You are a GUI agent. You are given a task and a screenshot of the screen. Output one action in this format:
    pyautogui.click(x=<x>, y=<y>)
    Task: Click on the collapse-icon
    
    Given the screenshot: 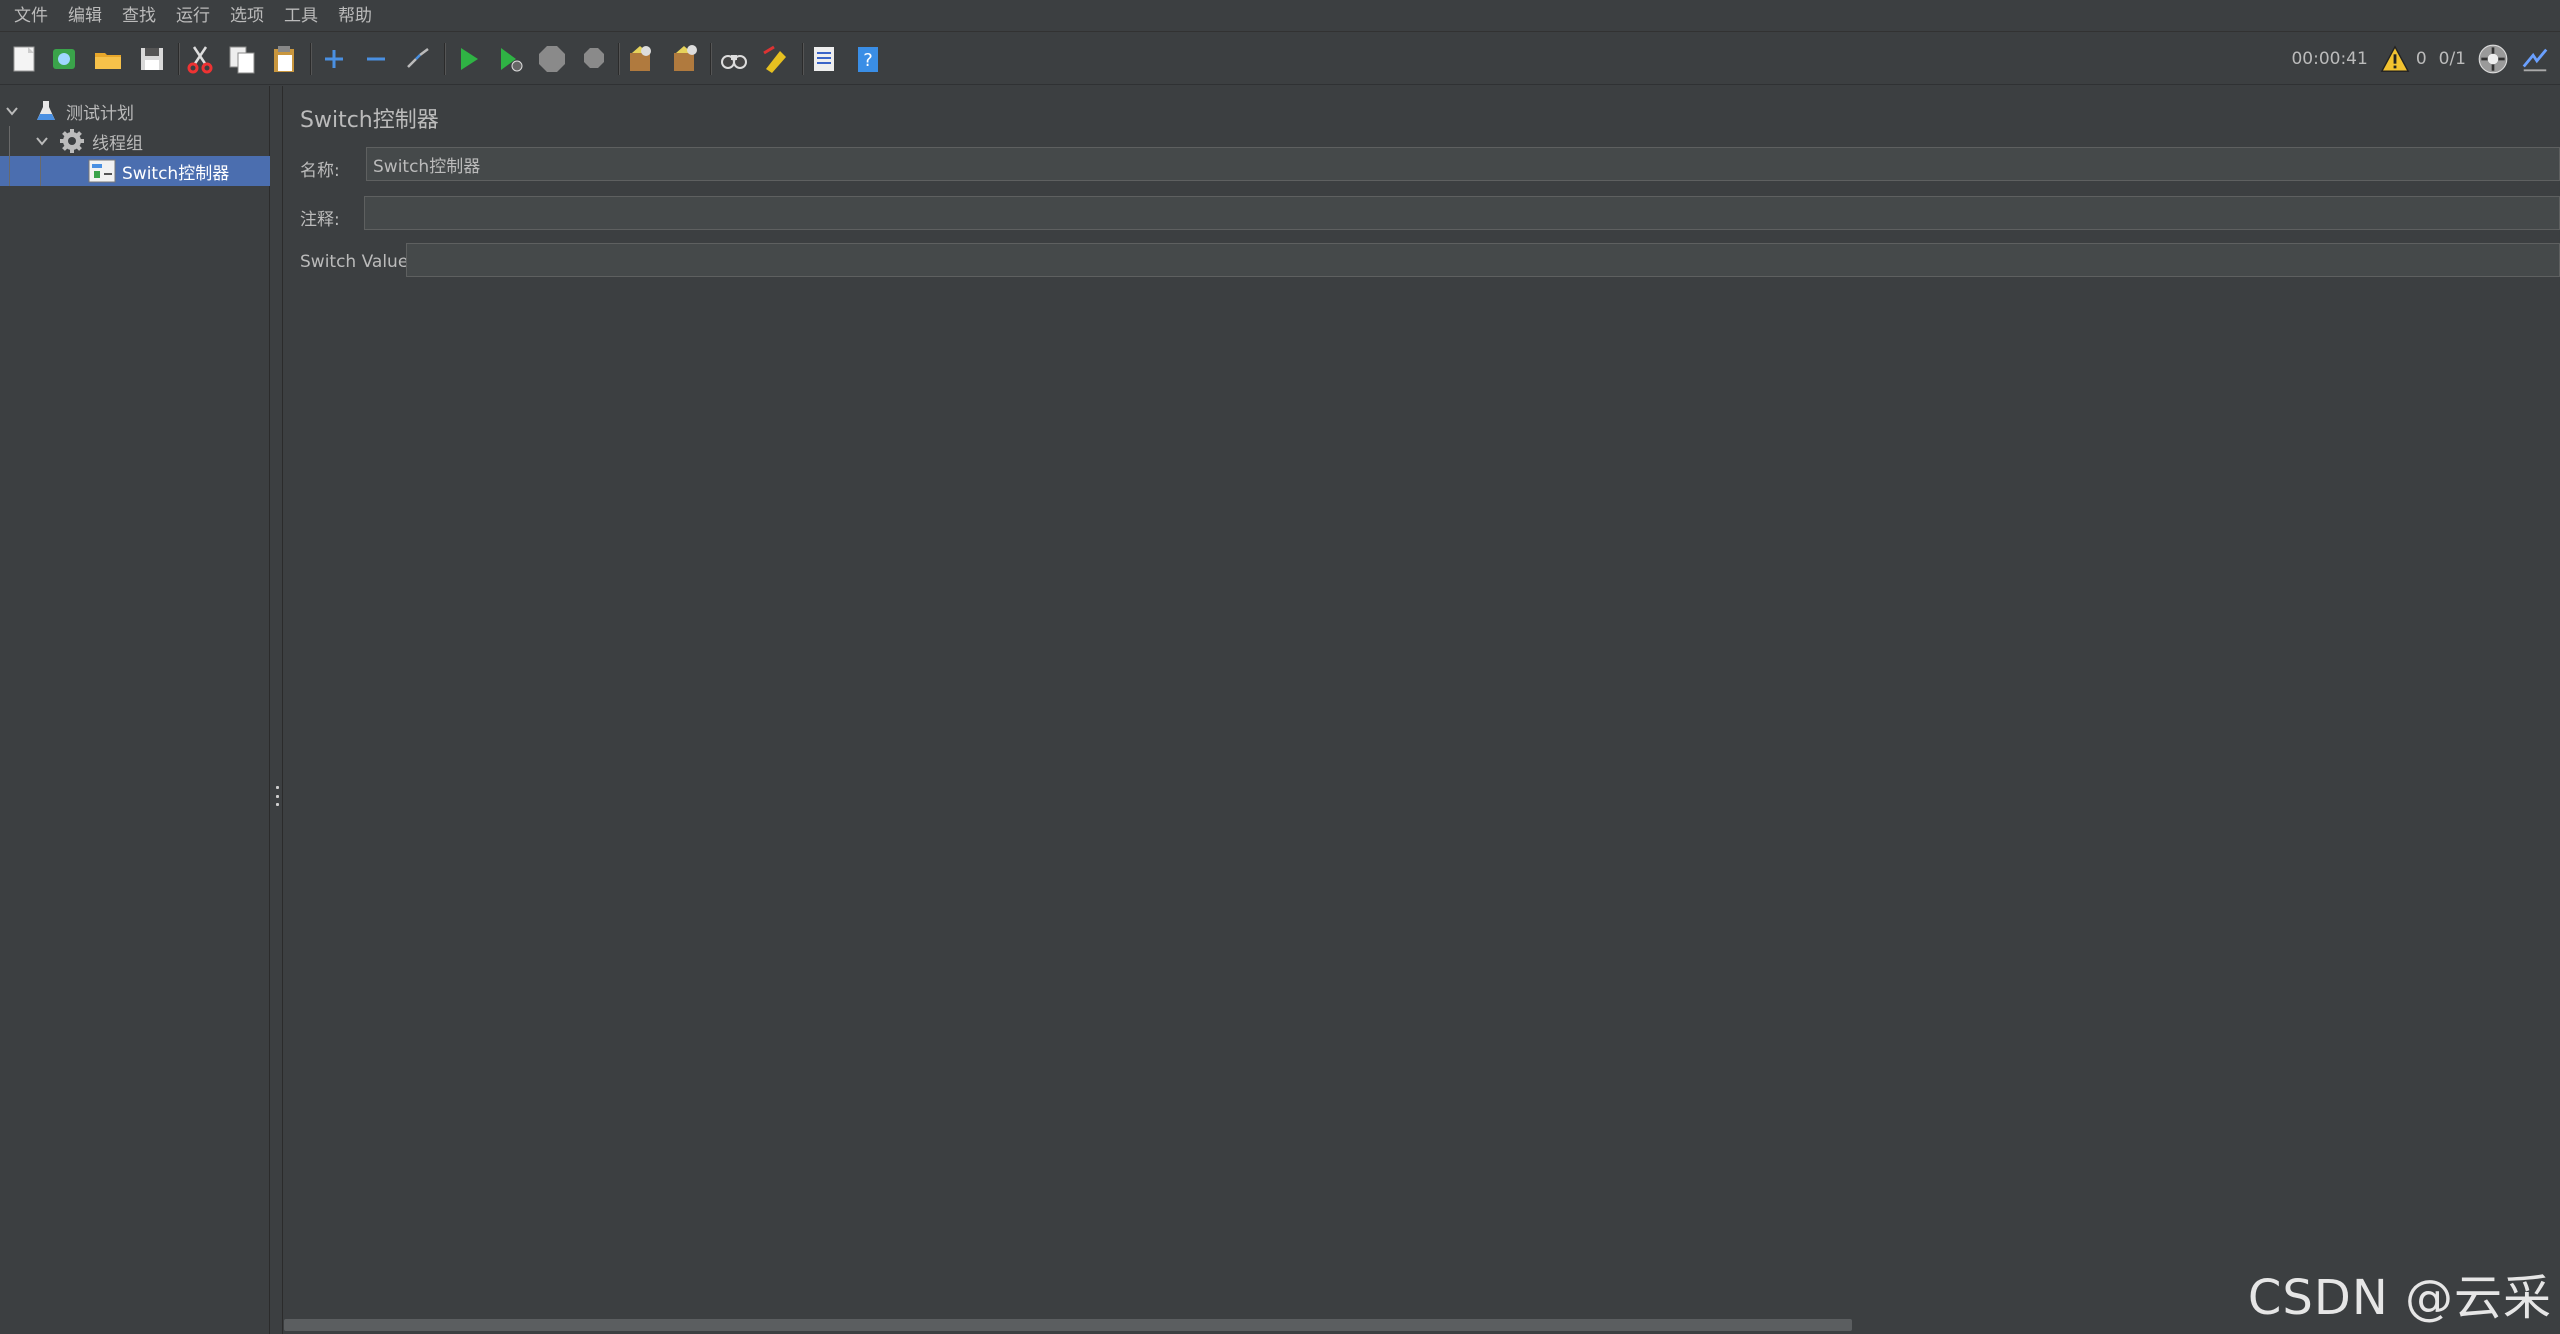 What is the action you would take?
    pyautogui.click(x=376, y=59)
    